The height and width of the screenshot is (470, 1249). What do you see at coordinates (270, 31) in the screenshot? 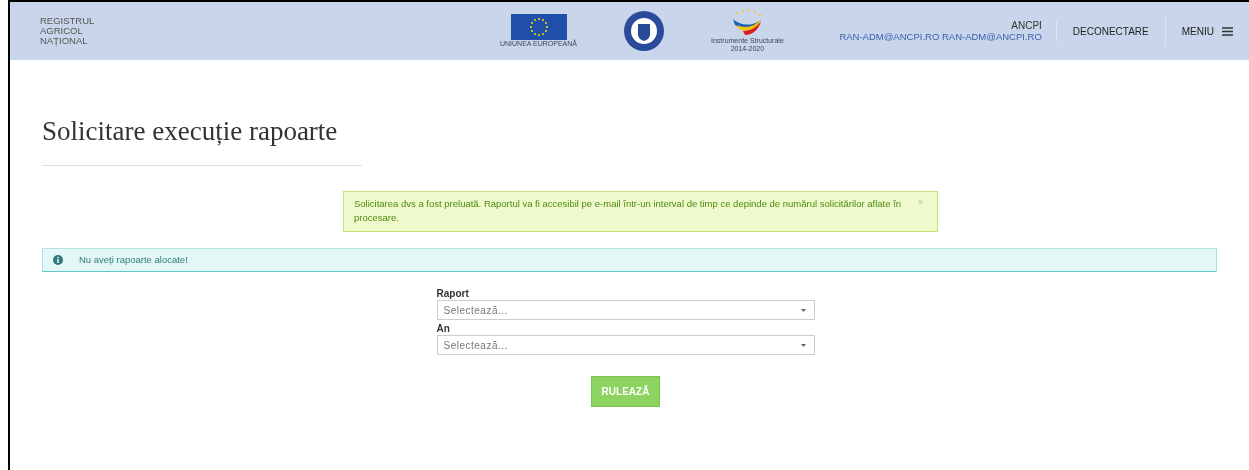
I see `brand-logo: REGISTRUL AGRICOL NAȚIONAL` at bounding box center [270, 31].